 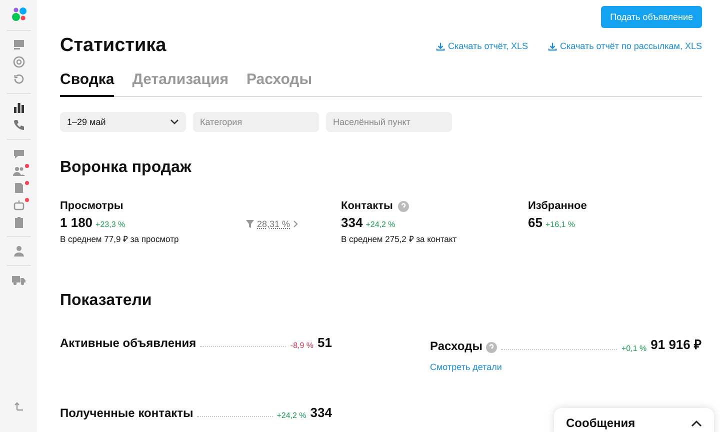 What do you see at coordinates (76, 222) in the screenshot?
I see `metric-value: 1 180` at bounding box center [76, 222].